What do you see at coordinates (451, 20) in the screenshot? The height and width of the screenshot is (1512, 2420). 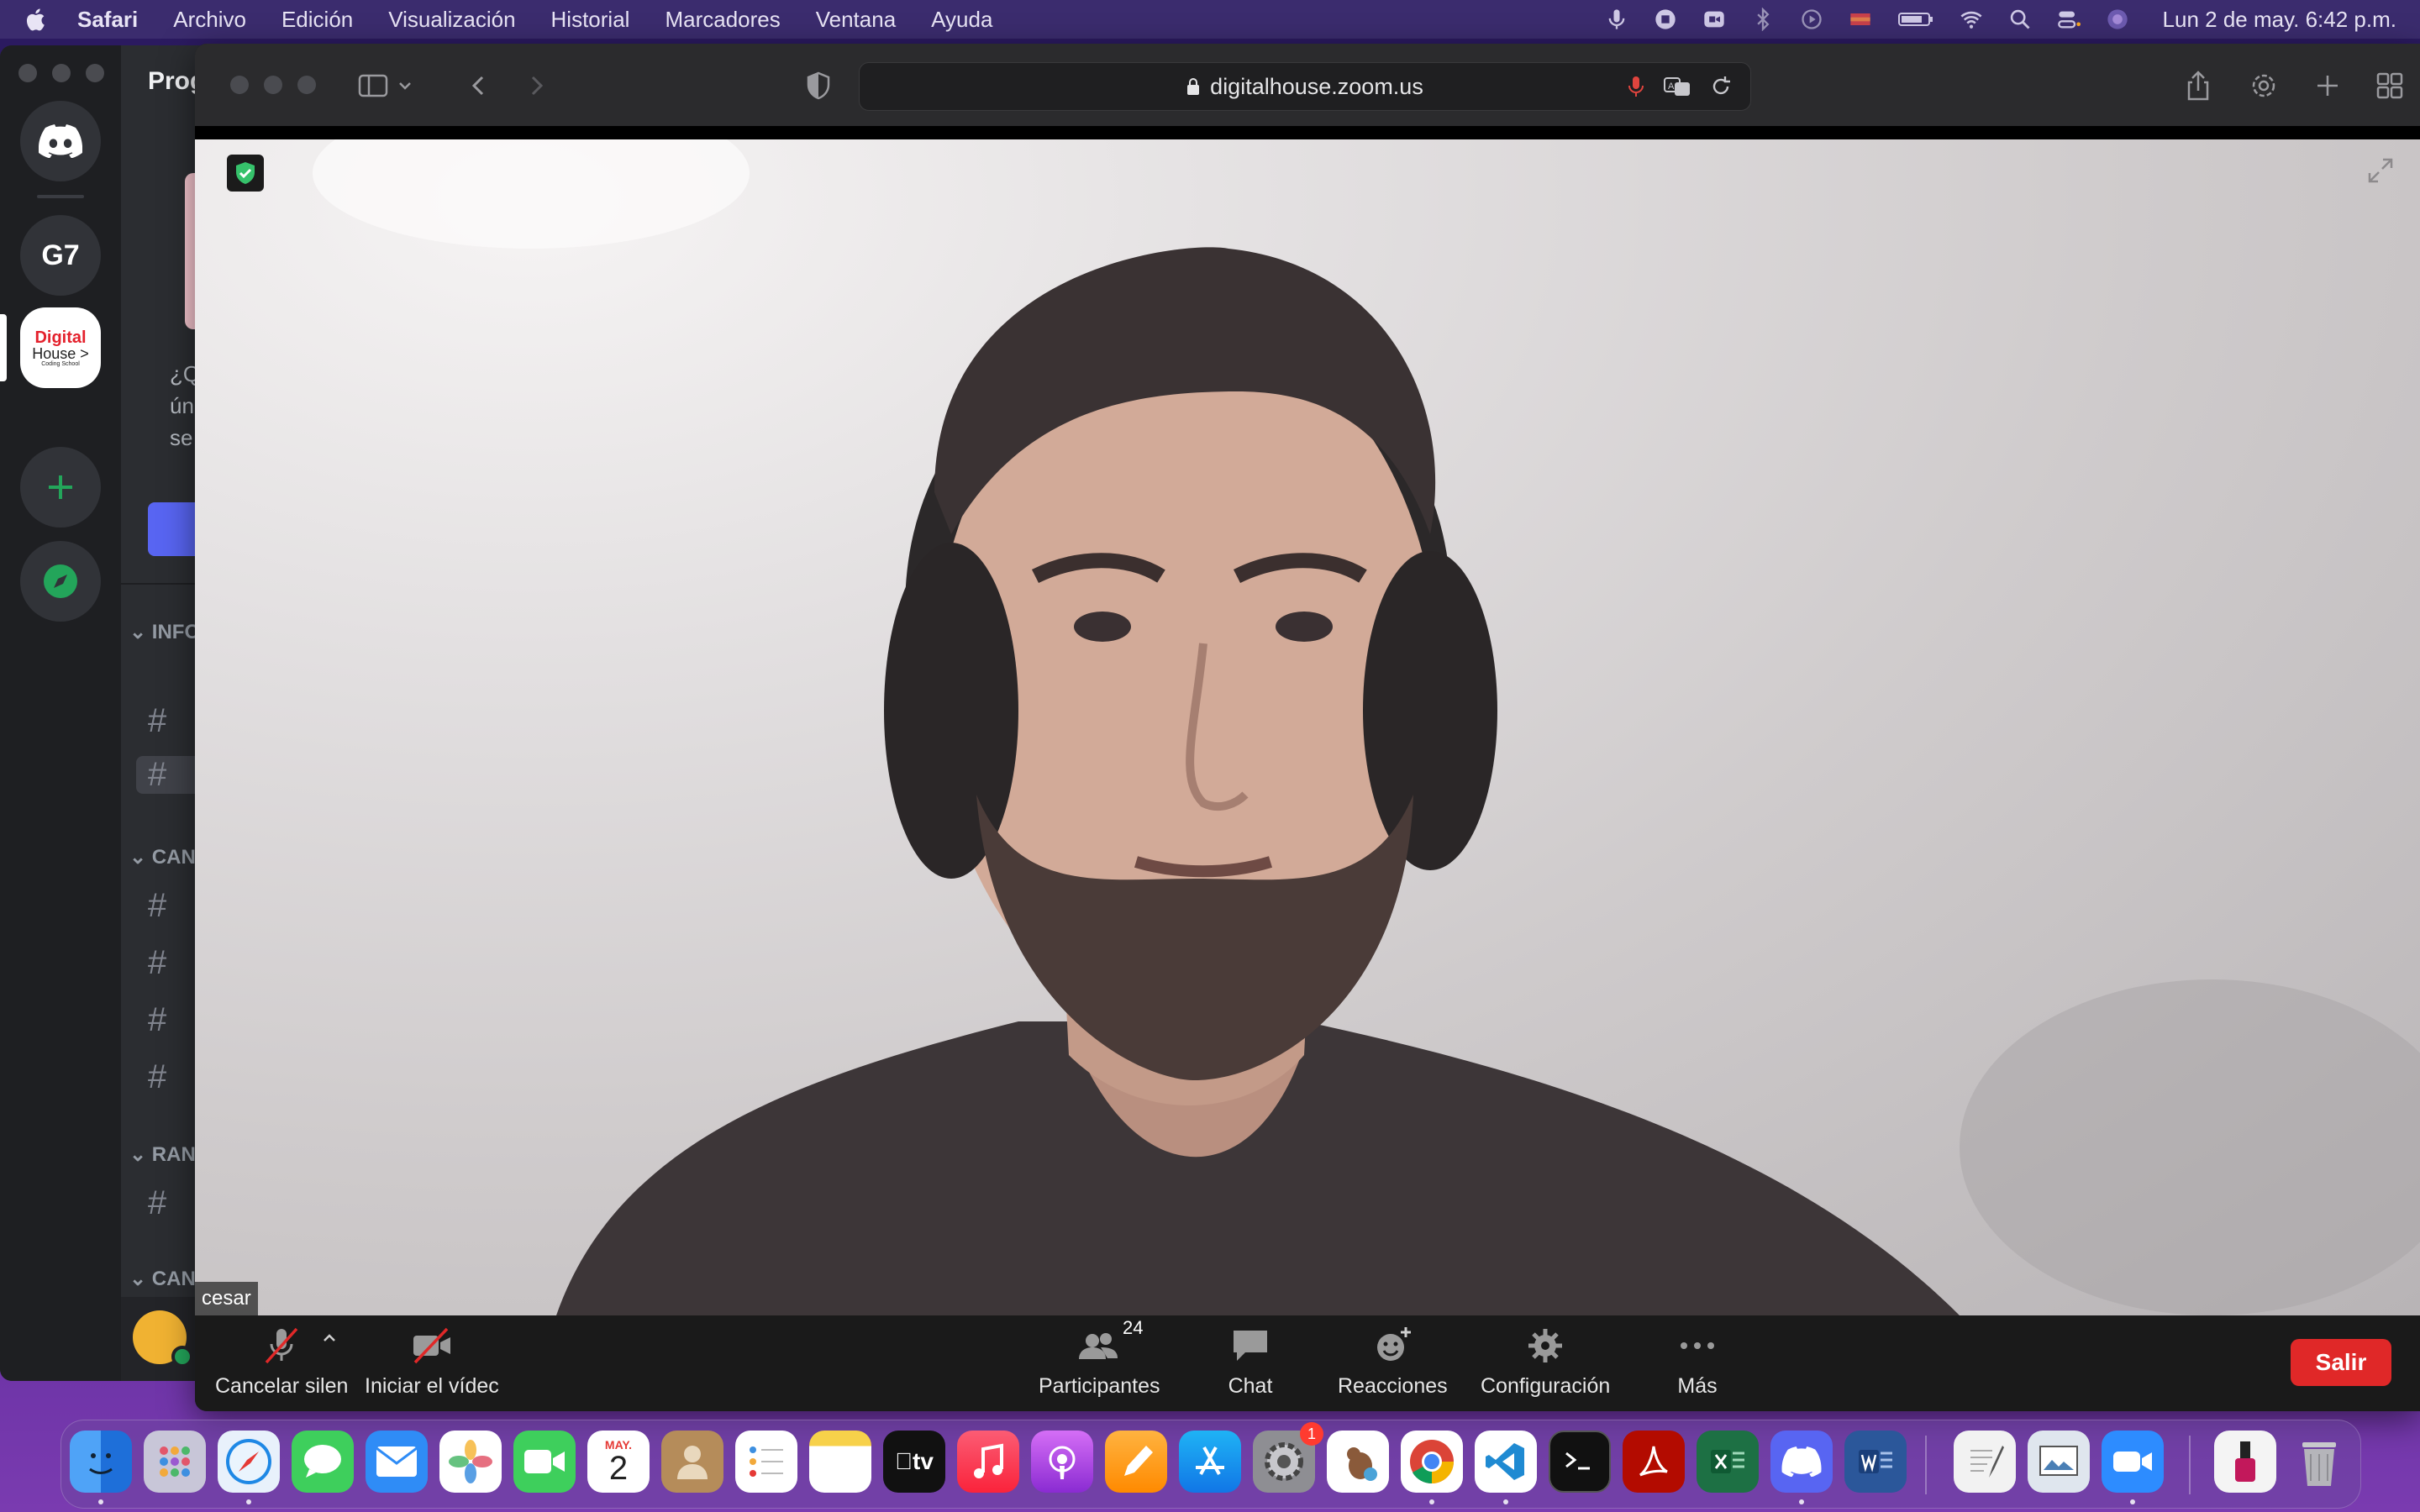 I see `menu-visualizacion: Visualización` at bounding box center [451, 20].